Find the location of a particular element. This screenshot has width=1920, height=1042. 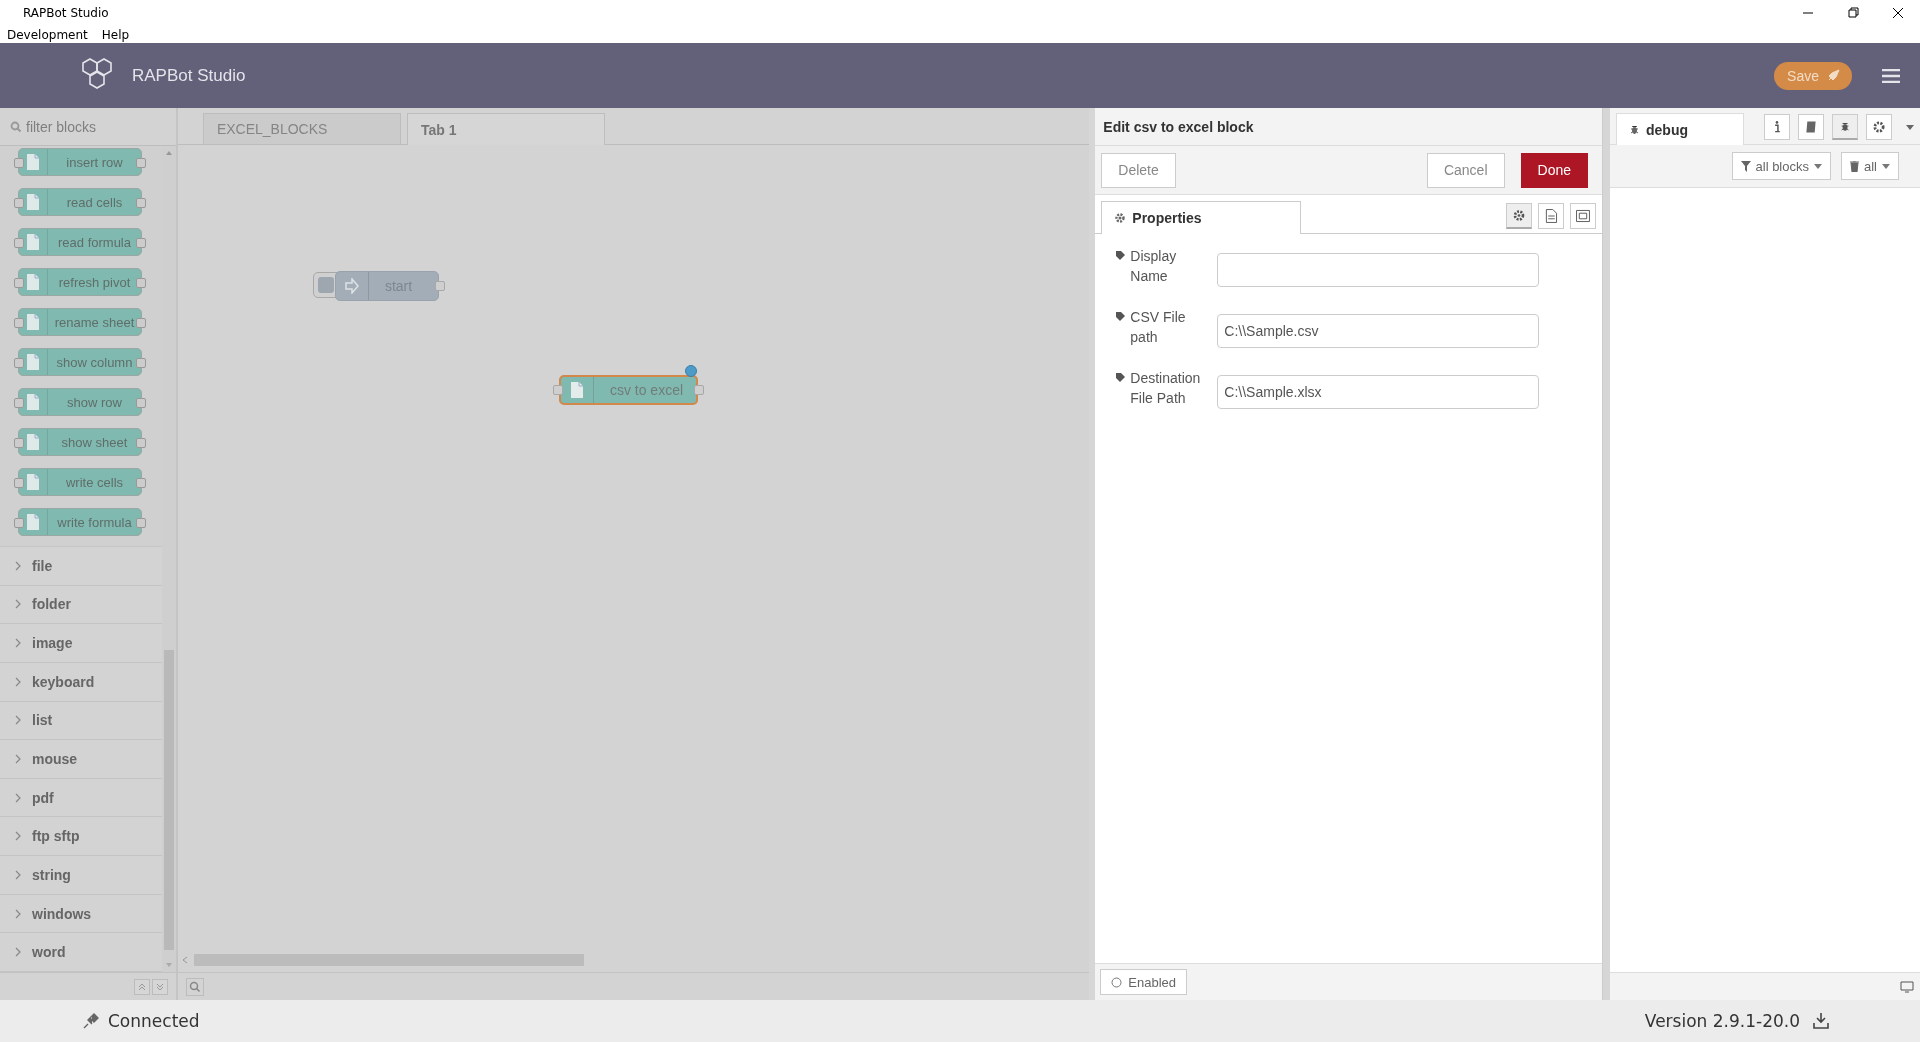

done-button: Done is located at coordinates (1554, 170).